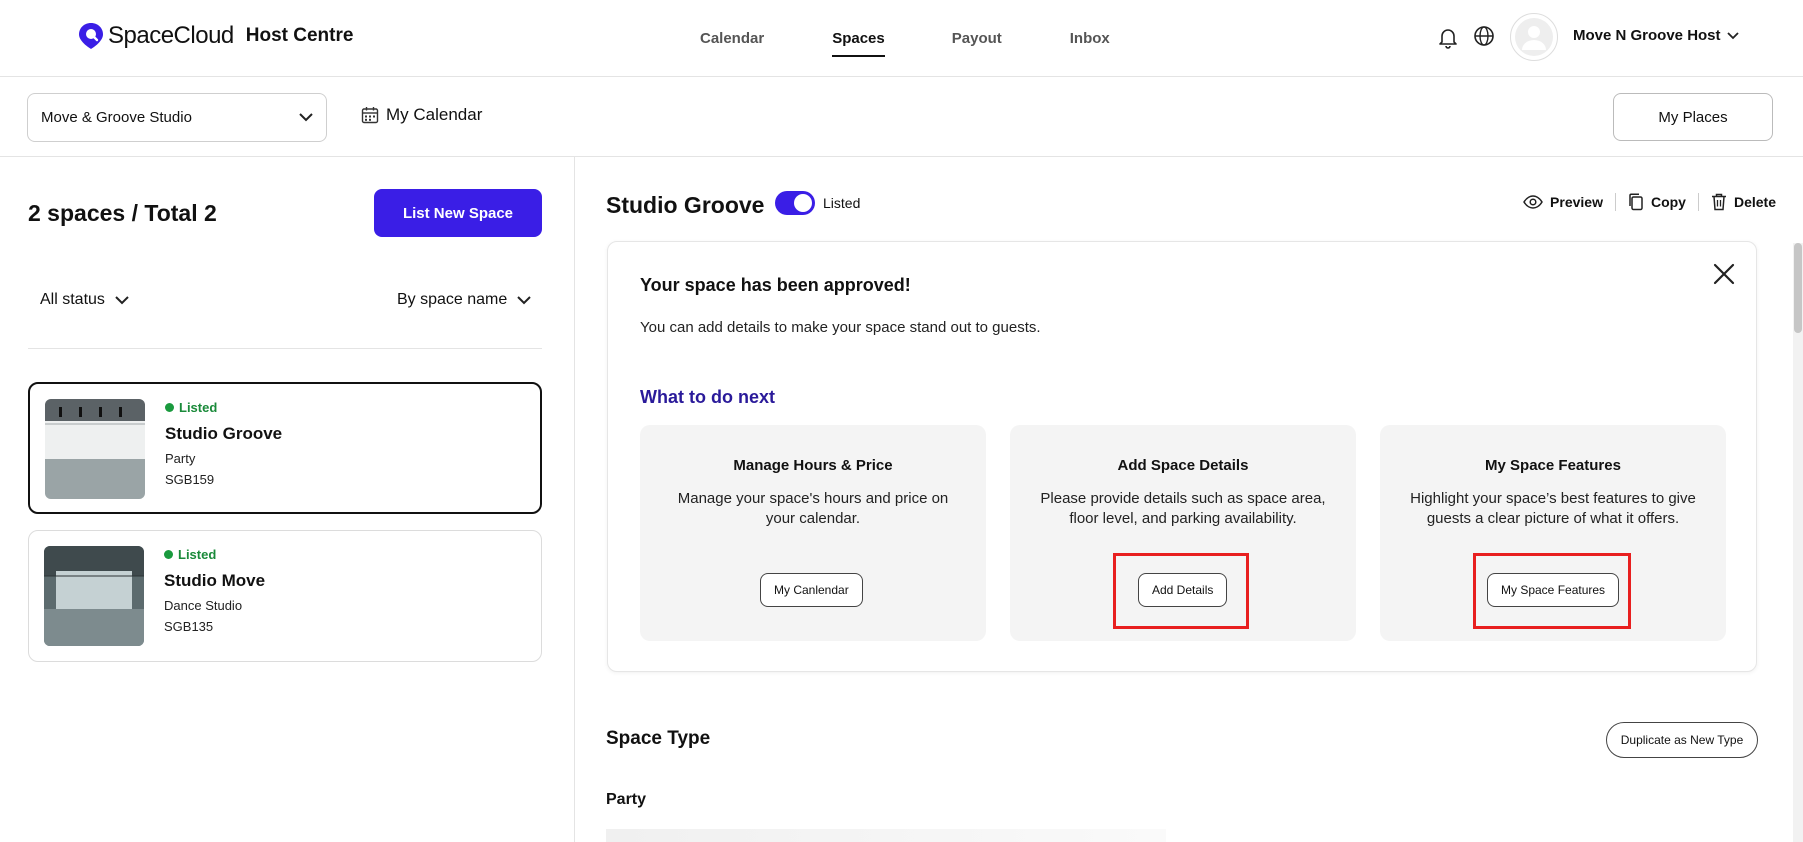 The width and height of the screenshot is (1803, 842). What do you see at coordinates (1576, 202) in the screenshot?
I see `preview-label: Preview` at bounding box center [1576, 202].